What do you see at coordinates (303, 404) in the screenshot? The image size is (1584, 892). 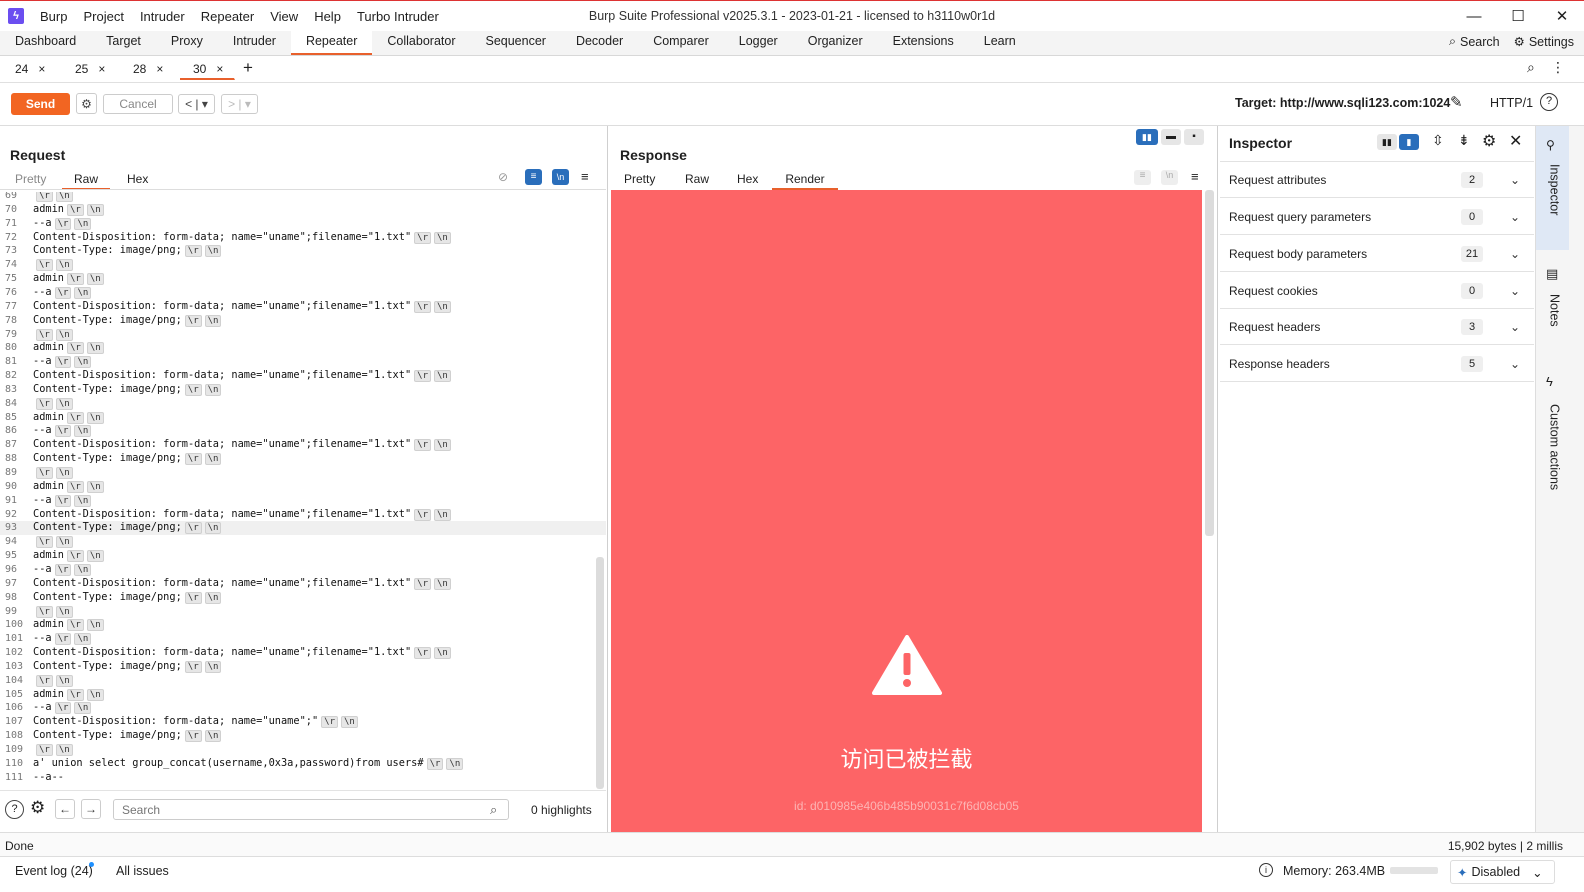 I see `request-line: 84 \r \n` at bounding box center [303, 404].